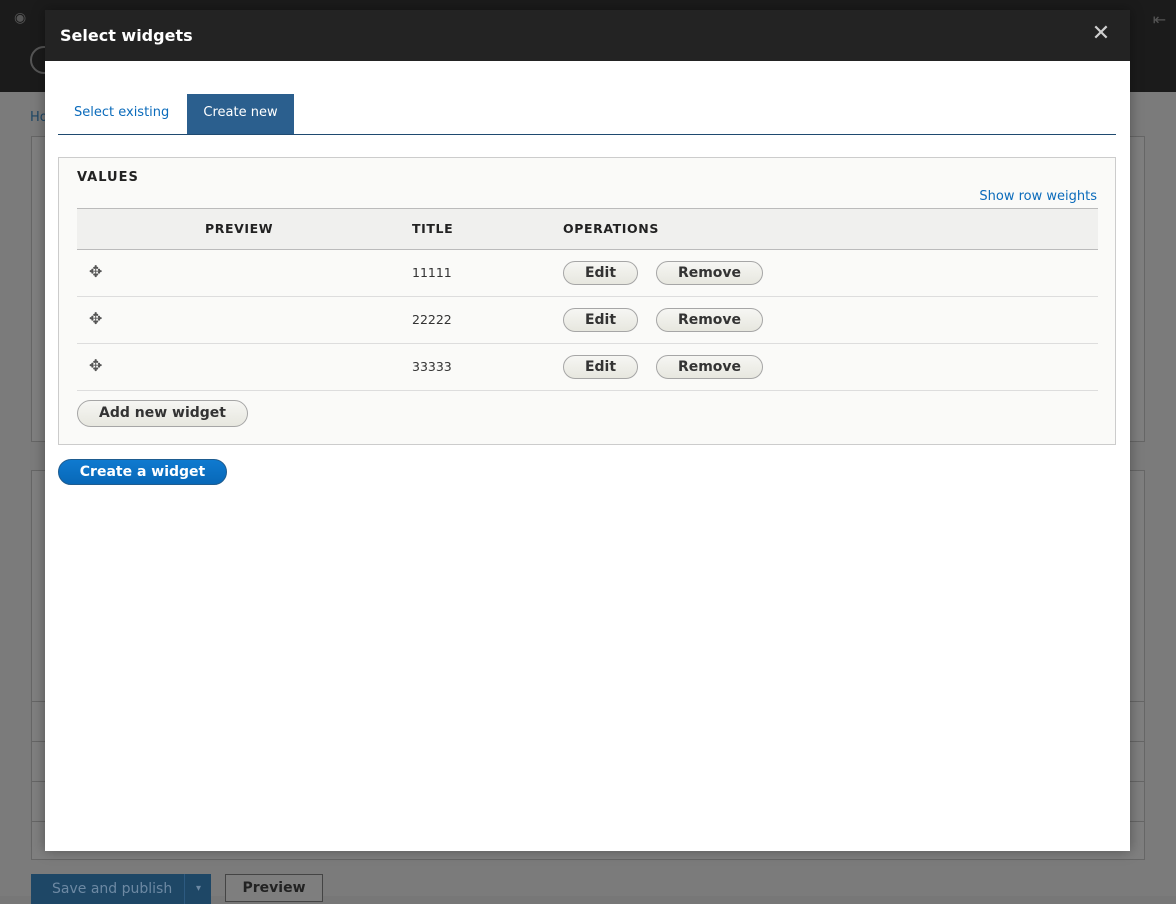  Describe the element at coordinates (432, 272) in the screenshot. I see `row-title: 11111` at that location.